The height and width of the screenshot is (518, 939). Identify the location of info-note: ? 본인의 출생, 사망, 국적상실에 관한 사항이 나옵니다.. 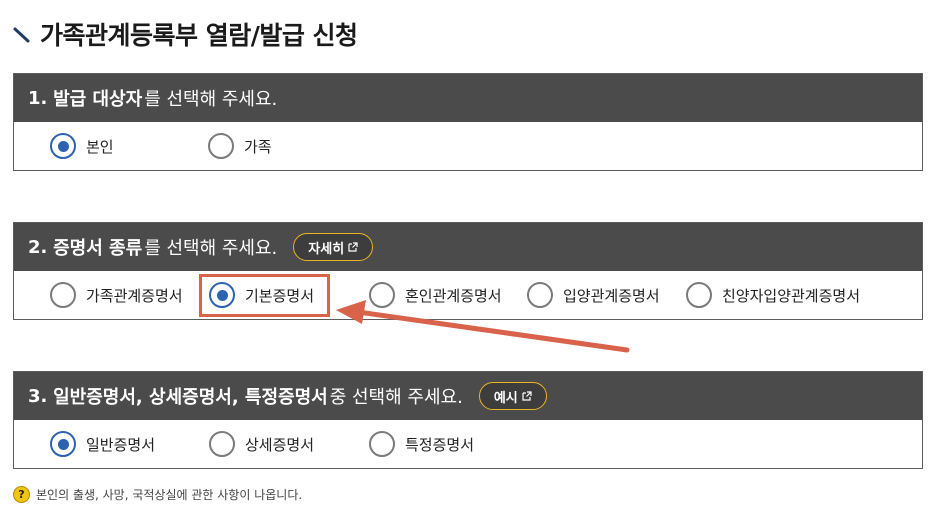
(157, 494).